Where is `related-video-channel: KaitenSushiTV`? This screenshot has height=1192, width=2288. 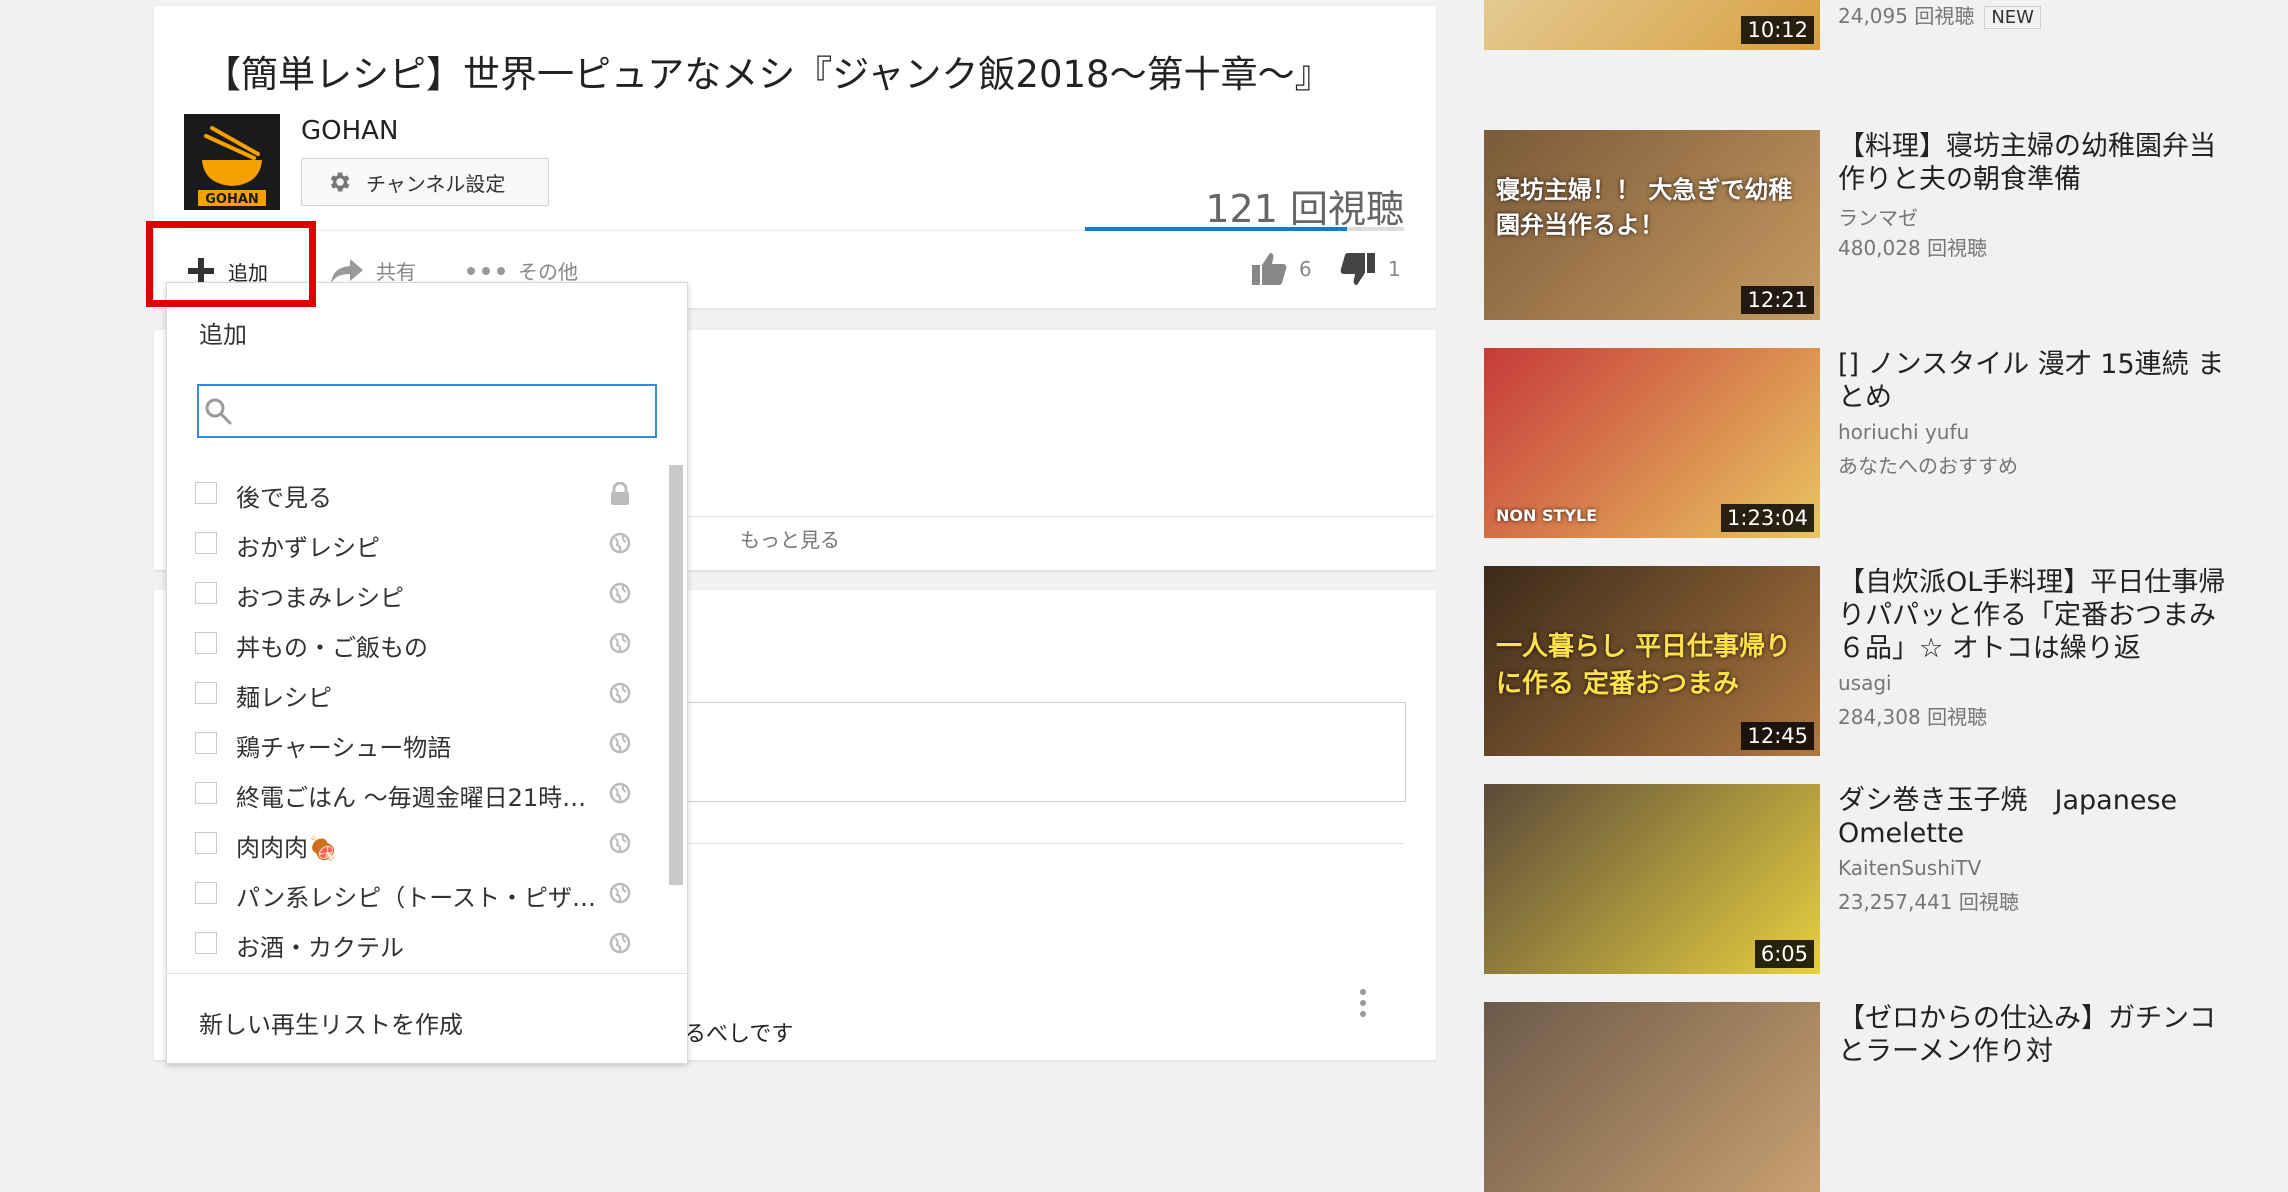 related-video-channel: KaitenSushiTV is located at coordinates (1909, 868).